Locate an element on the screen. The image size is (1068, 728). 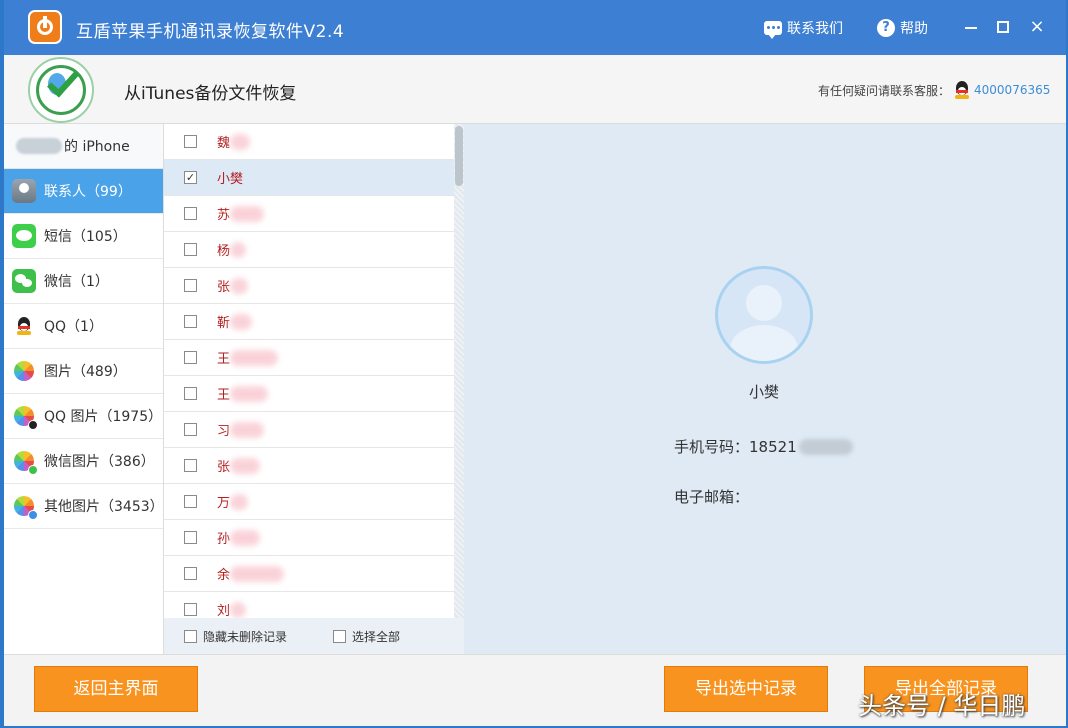
contact-name: 习 is located at coordinates (224, 431).